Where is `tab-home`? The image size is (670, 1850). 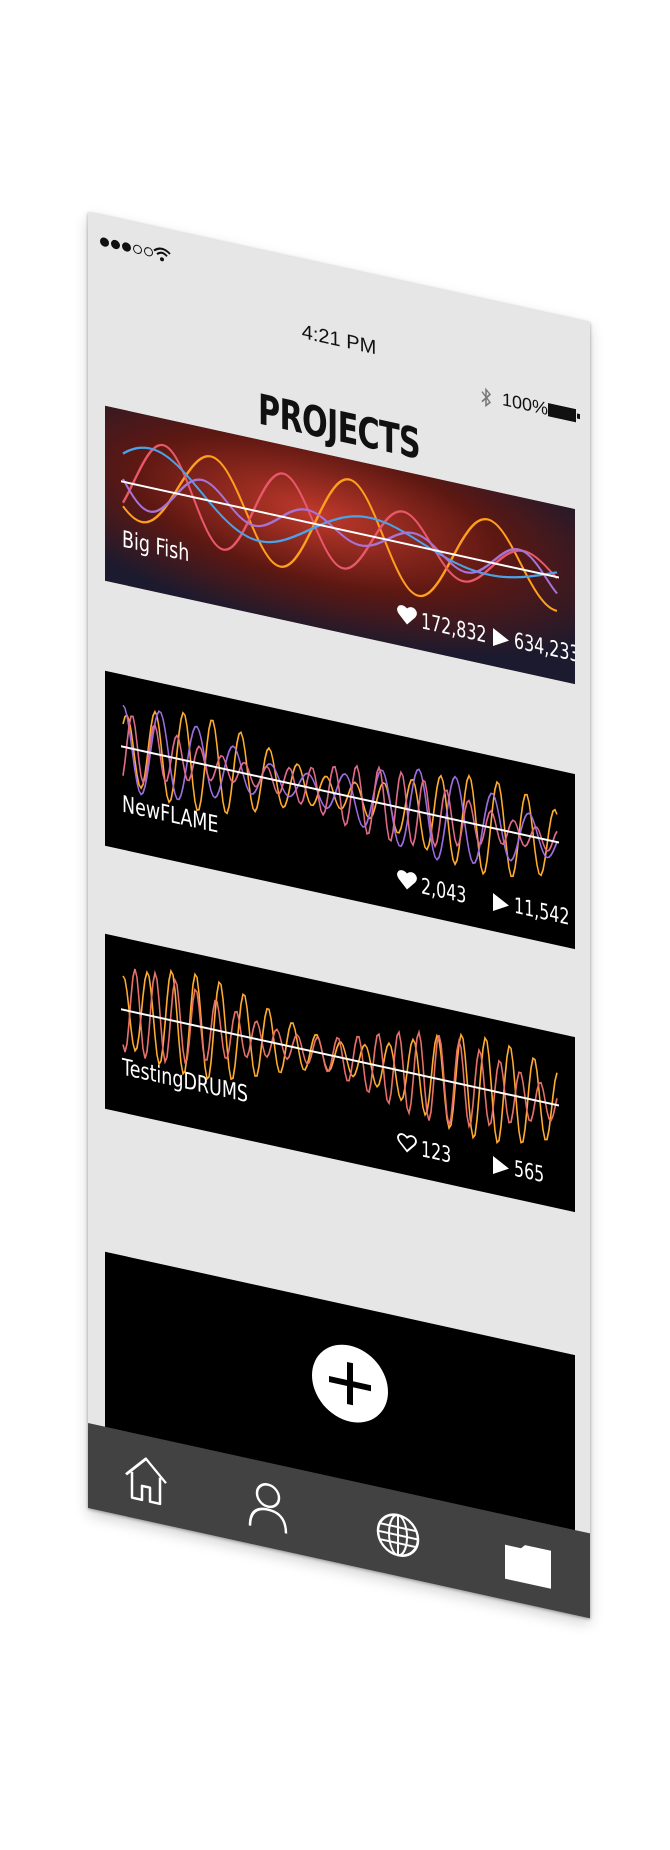
tab-home is located at coordinates (146, 1480).